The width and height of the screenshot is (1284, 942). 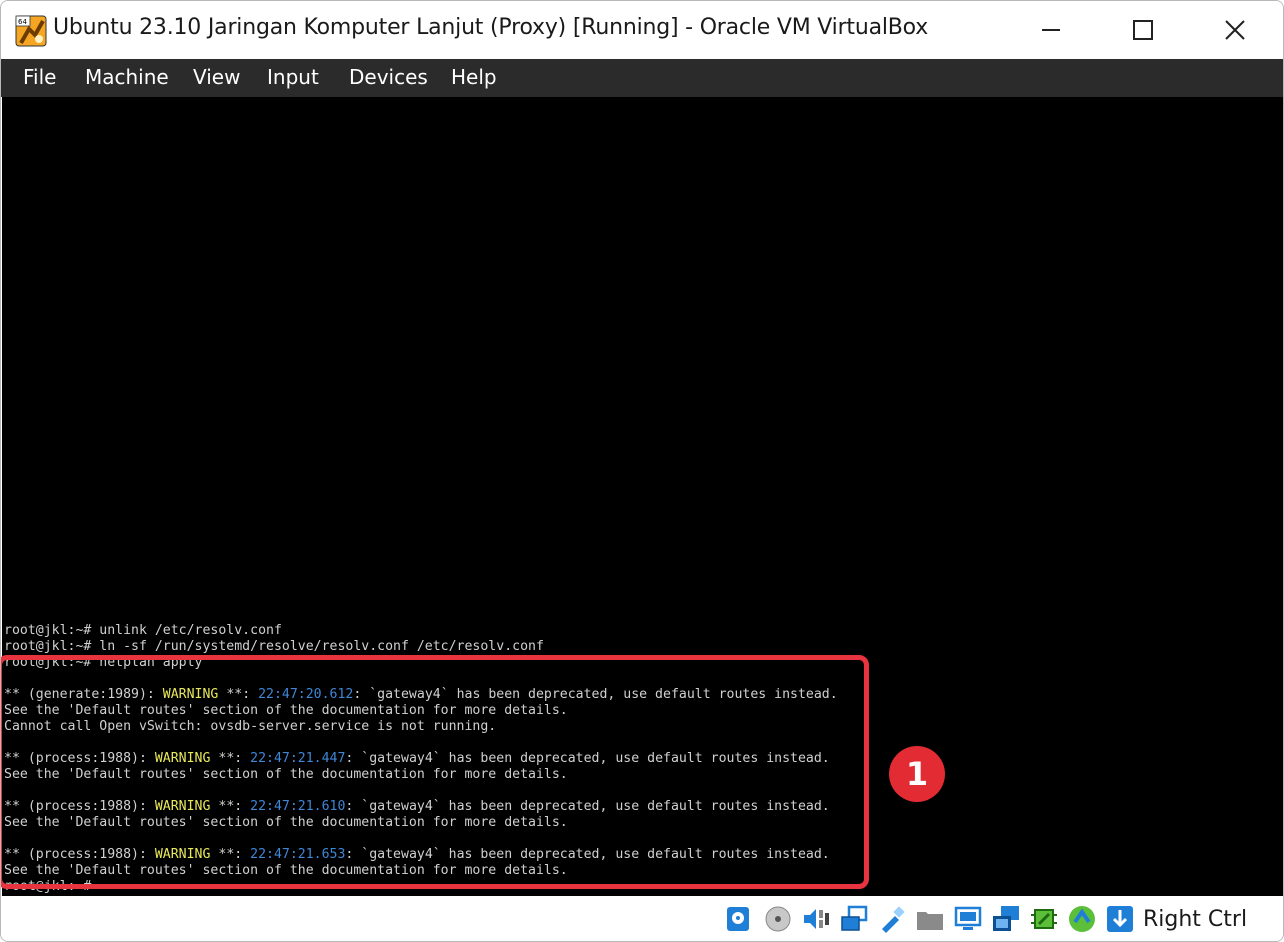 I want to click on mouse-integration-icon, so click(x=1082, y=919).